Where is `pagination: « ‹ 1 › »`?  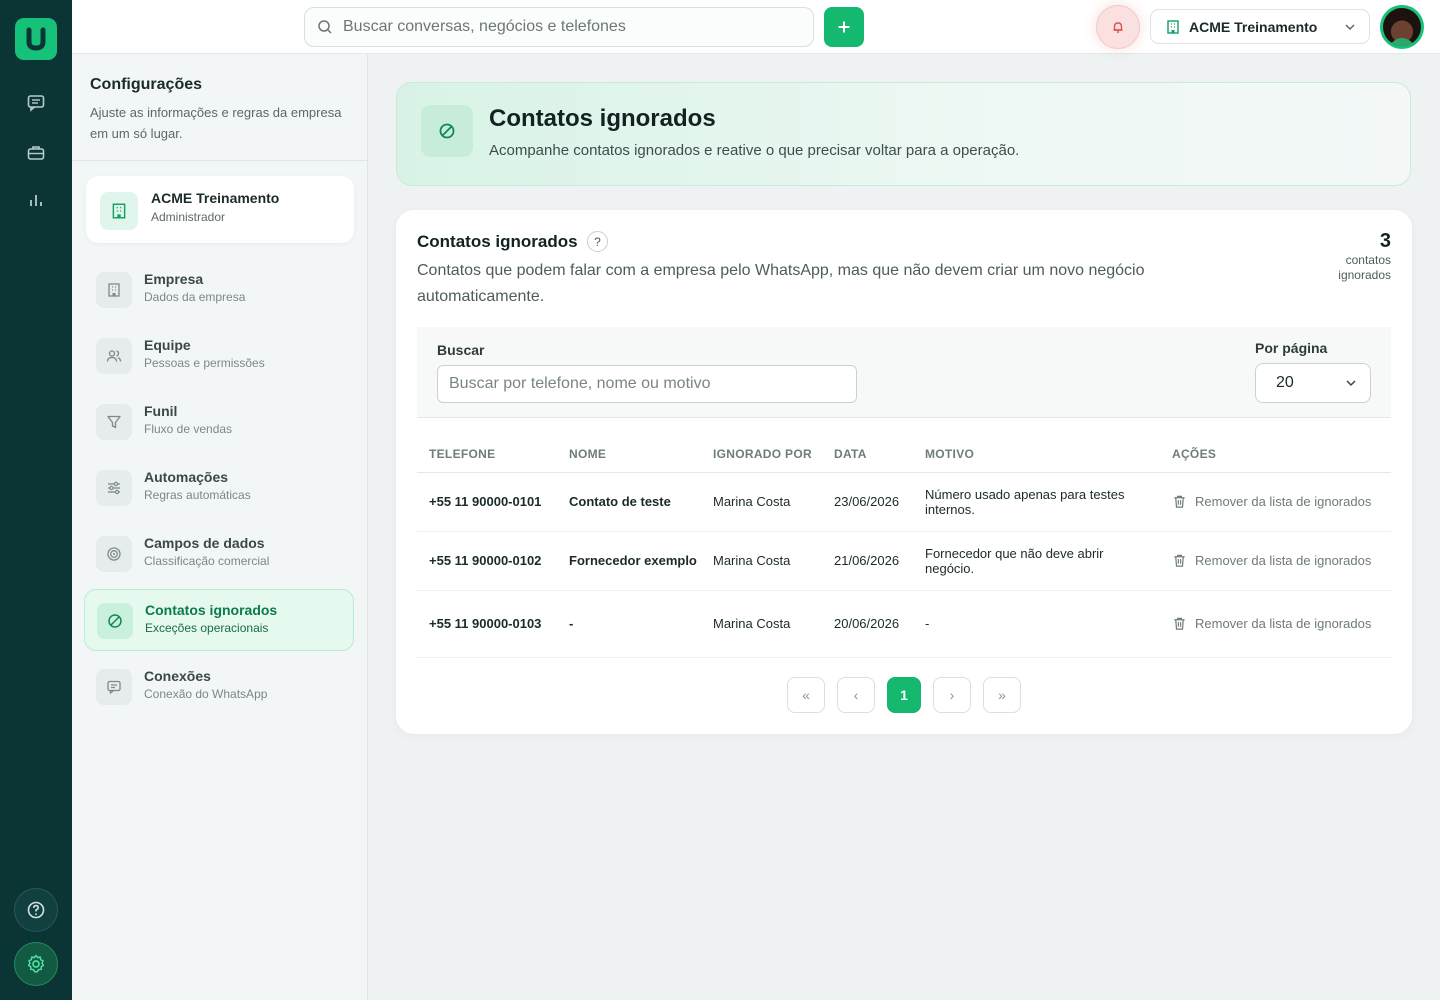
pagination: « ‹ 1 › » is located at coordinates (910, 695).